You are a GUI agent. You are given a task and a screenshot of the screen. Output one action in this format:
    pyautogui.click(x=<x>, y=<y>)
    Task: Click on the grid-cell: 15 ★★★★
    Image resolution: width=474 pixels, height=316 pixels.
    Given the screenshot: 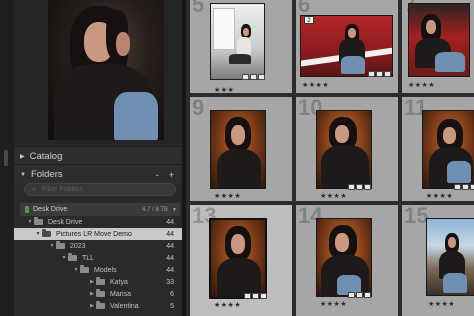 What is the action you would take?
    pyautogui.click(x=438, y=260)
    